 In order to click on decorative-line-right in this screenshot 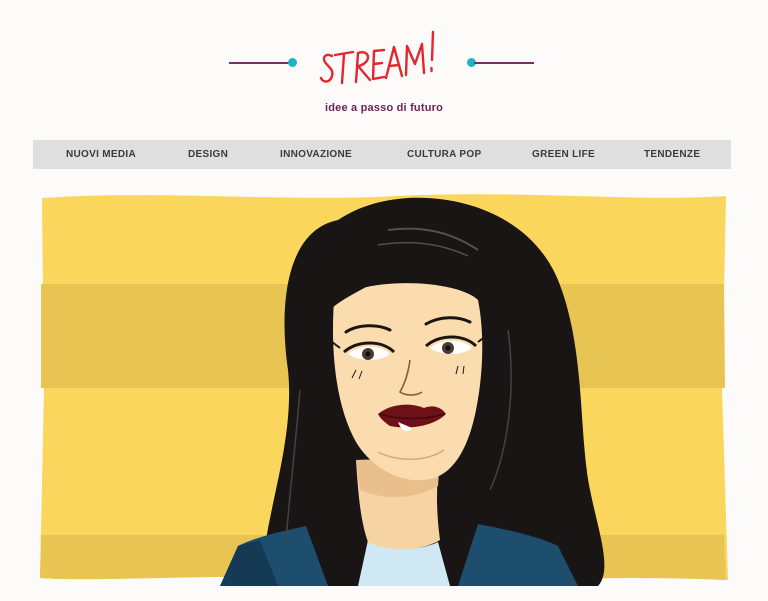, I will do `click(504, 63)`.